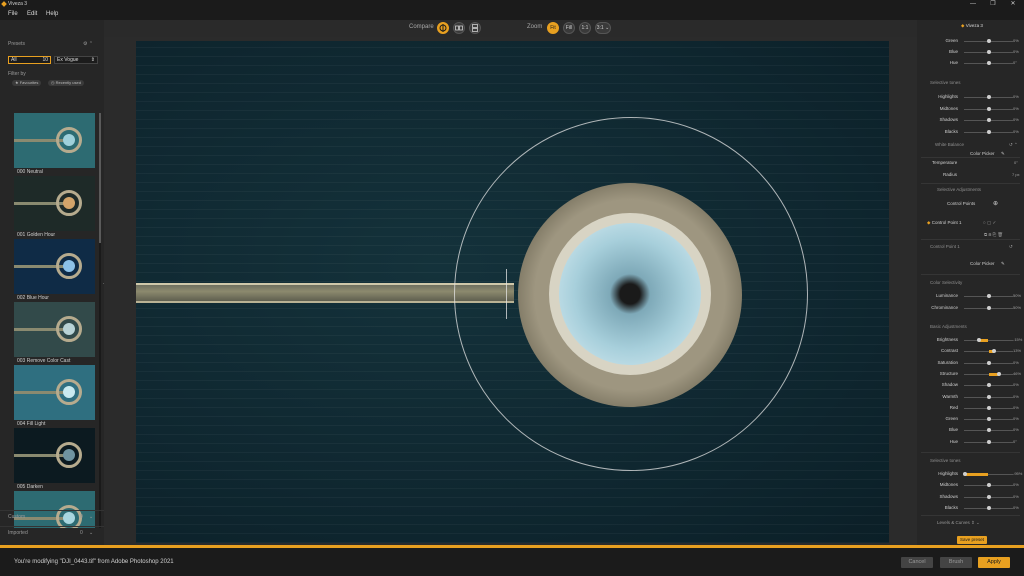 The image size is (1024, 576). Describe the element at coordinates (970, 474) in the screenshot. I see `slider-row: Highlights -95%` at that location.